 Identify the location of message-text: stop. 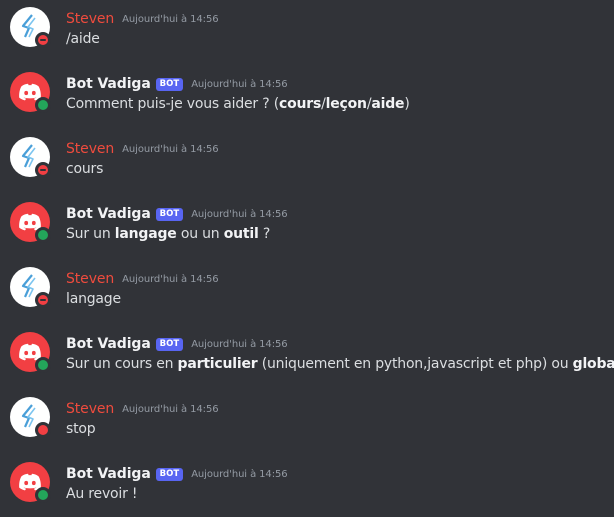
(81, 429).